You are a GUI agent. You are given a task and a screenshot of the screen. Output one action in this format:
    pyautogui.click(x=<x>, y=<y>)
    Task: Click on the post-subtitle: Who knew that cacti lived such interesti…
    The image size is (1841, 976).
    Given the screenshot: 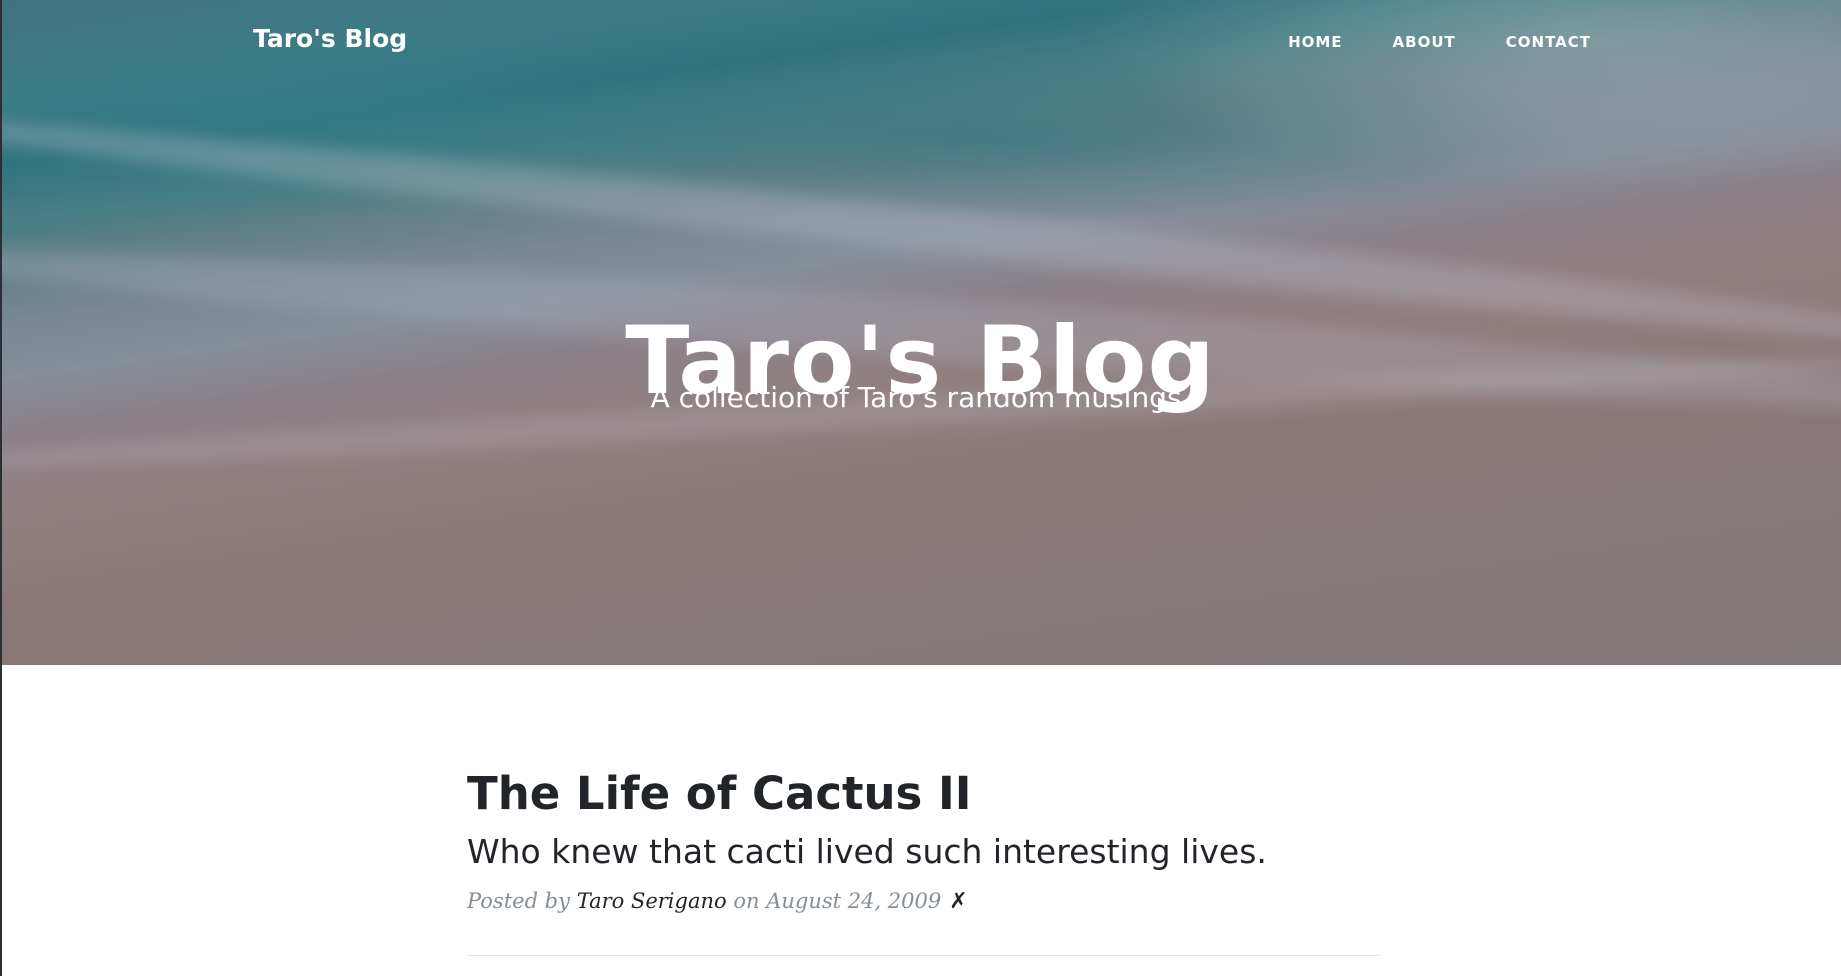 What is the action you would take?
    pyautogui.click(x=867, y=851)
    